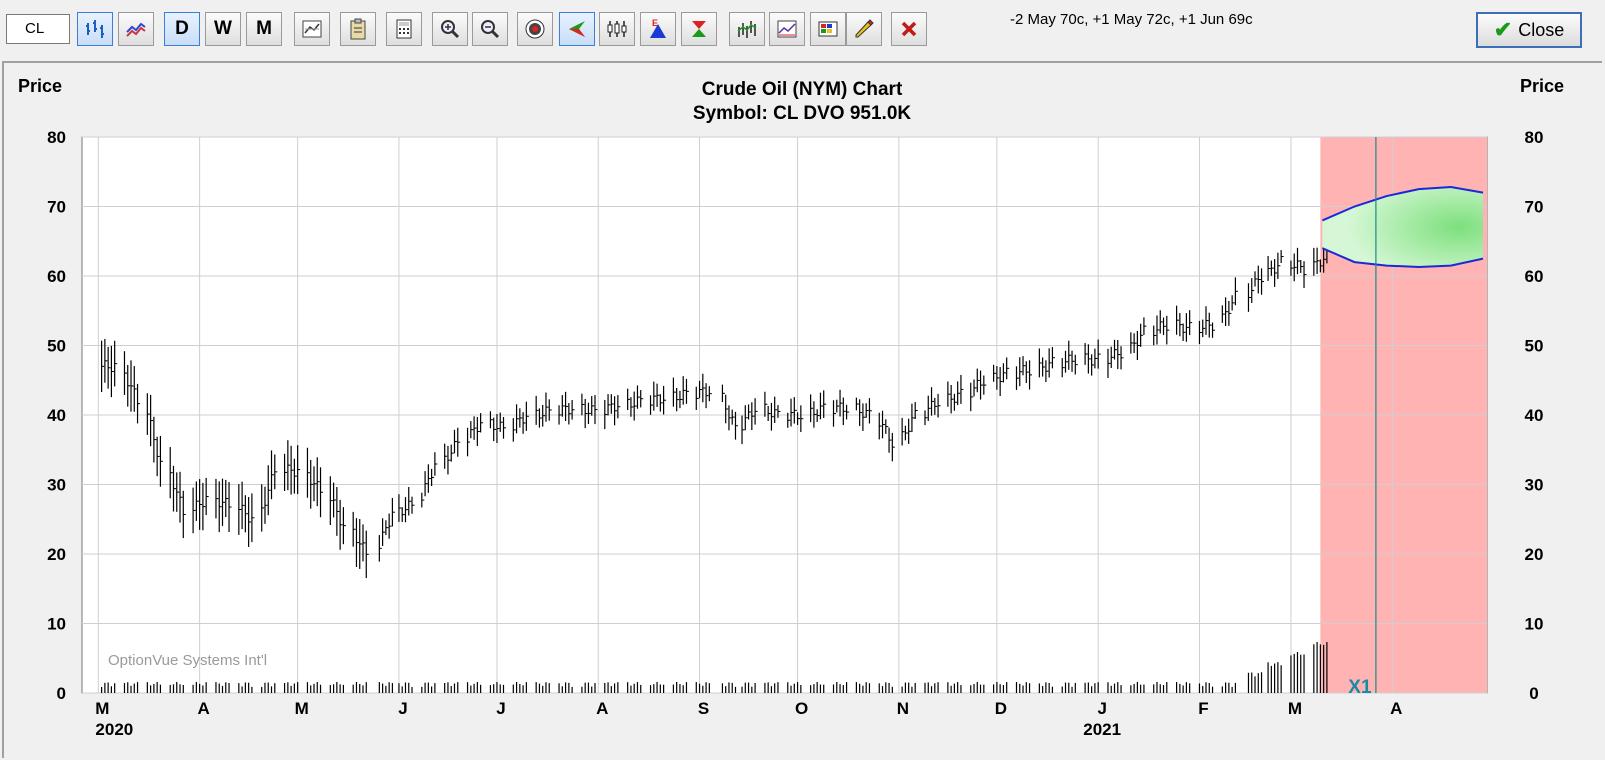 The height and width of the screenshot is (760, 1605). I want to click on chart-subtitle: Symbol: CL DVO 951.0K, so click(802, 113).